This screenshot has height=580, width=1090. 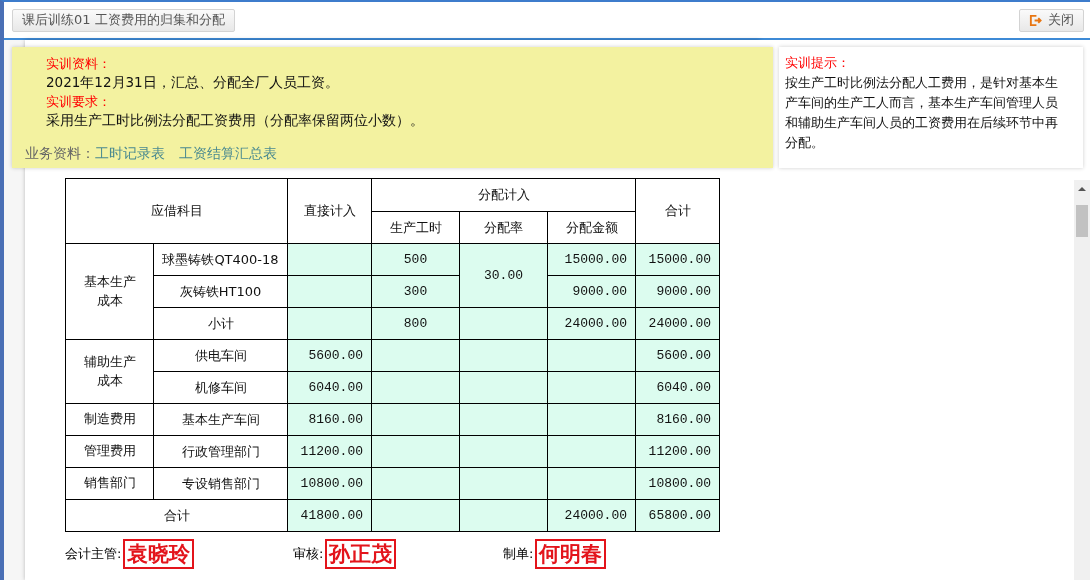 What do you see at coordinates (123, 20) in the screenshot?
I see `window-title: 课后训练01 工资费用的归集和分配` at bounding box center [123, 20].